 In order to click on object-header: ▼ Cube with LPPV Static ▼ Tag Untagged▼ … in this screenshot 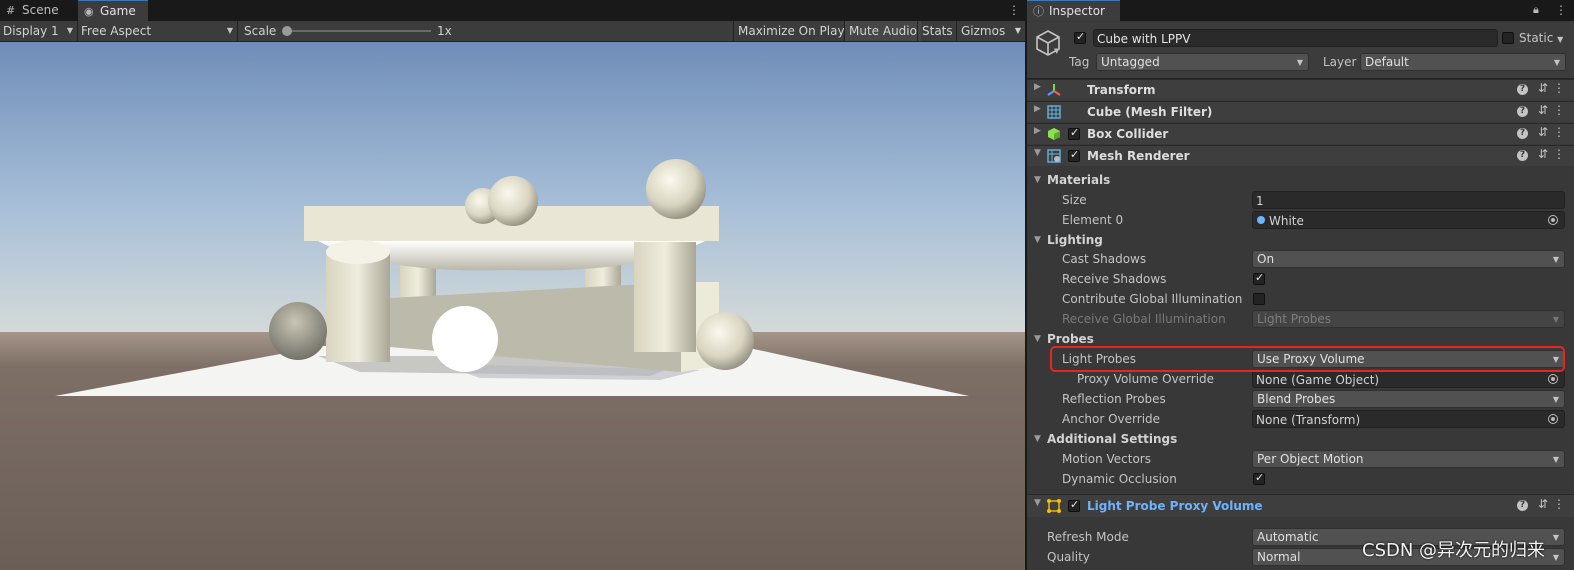, I will do `click(1300, 50)`.